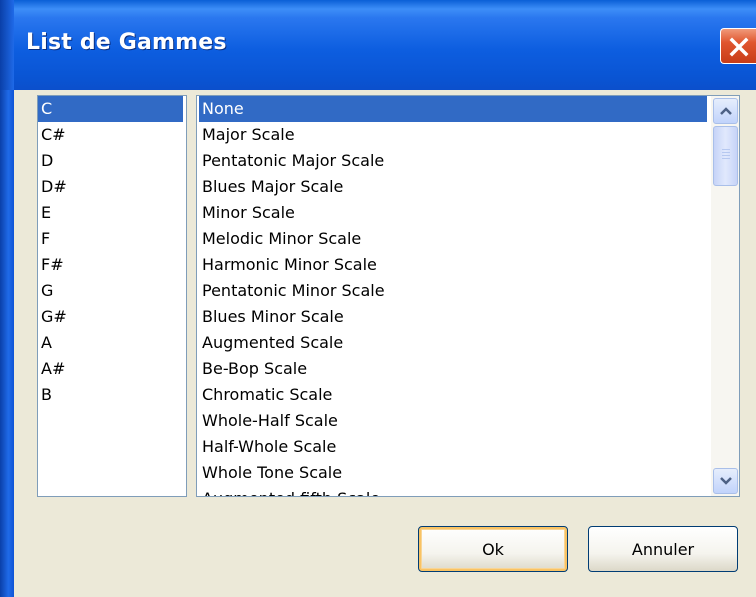 The height and width of the screenshot is (597, 756). What do you see at coordinates (110, 395) in the screenshot?
I see `note-item: B` at bounding box center [110, 395].